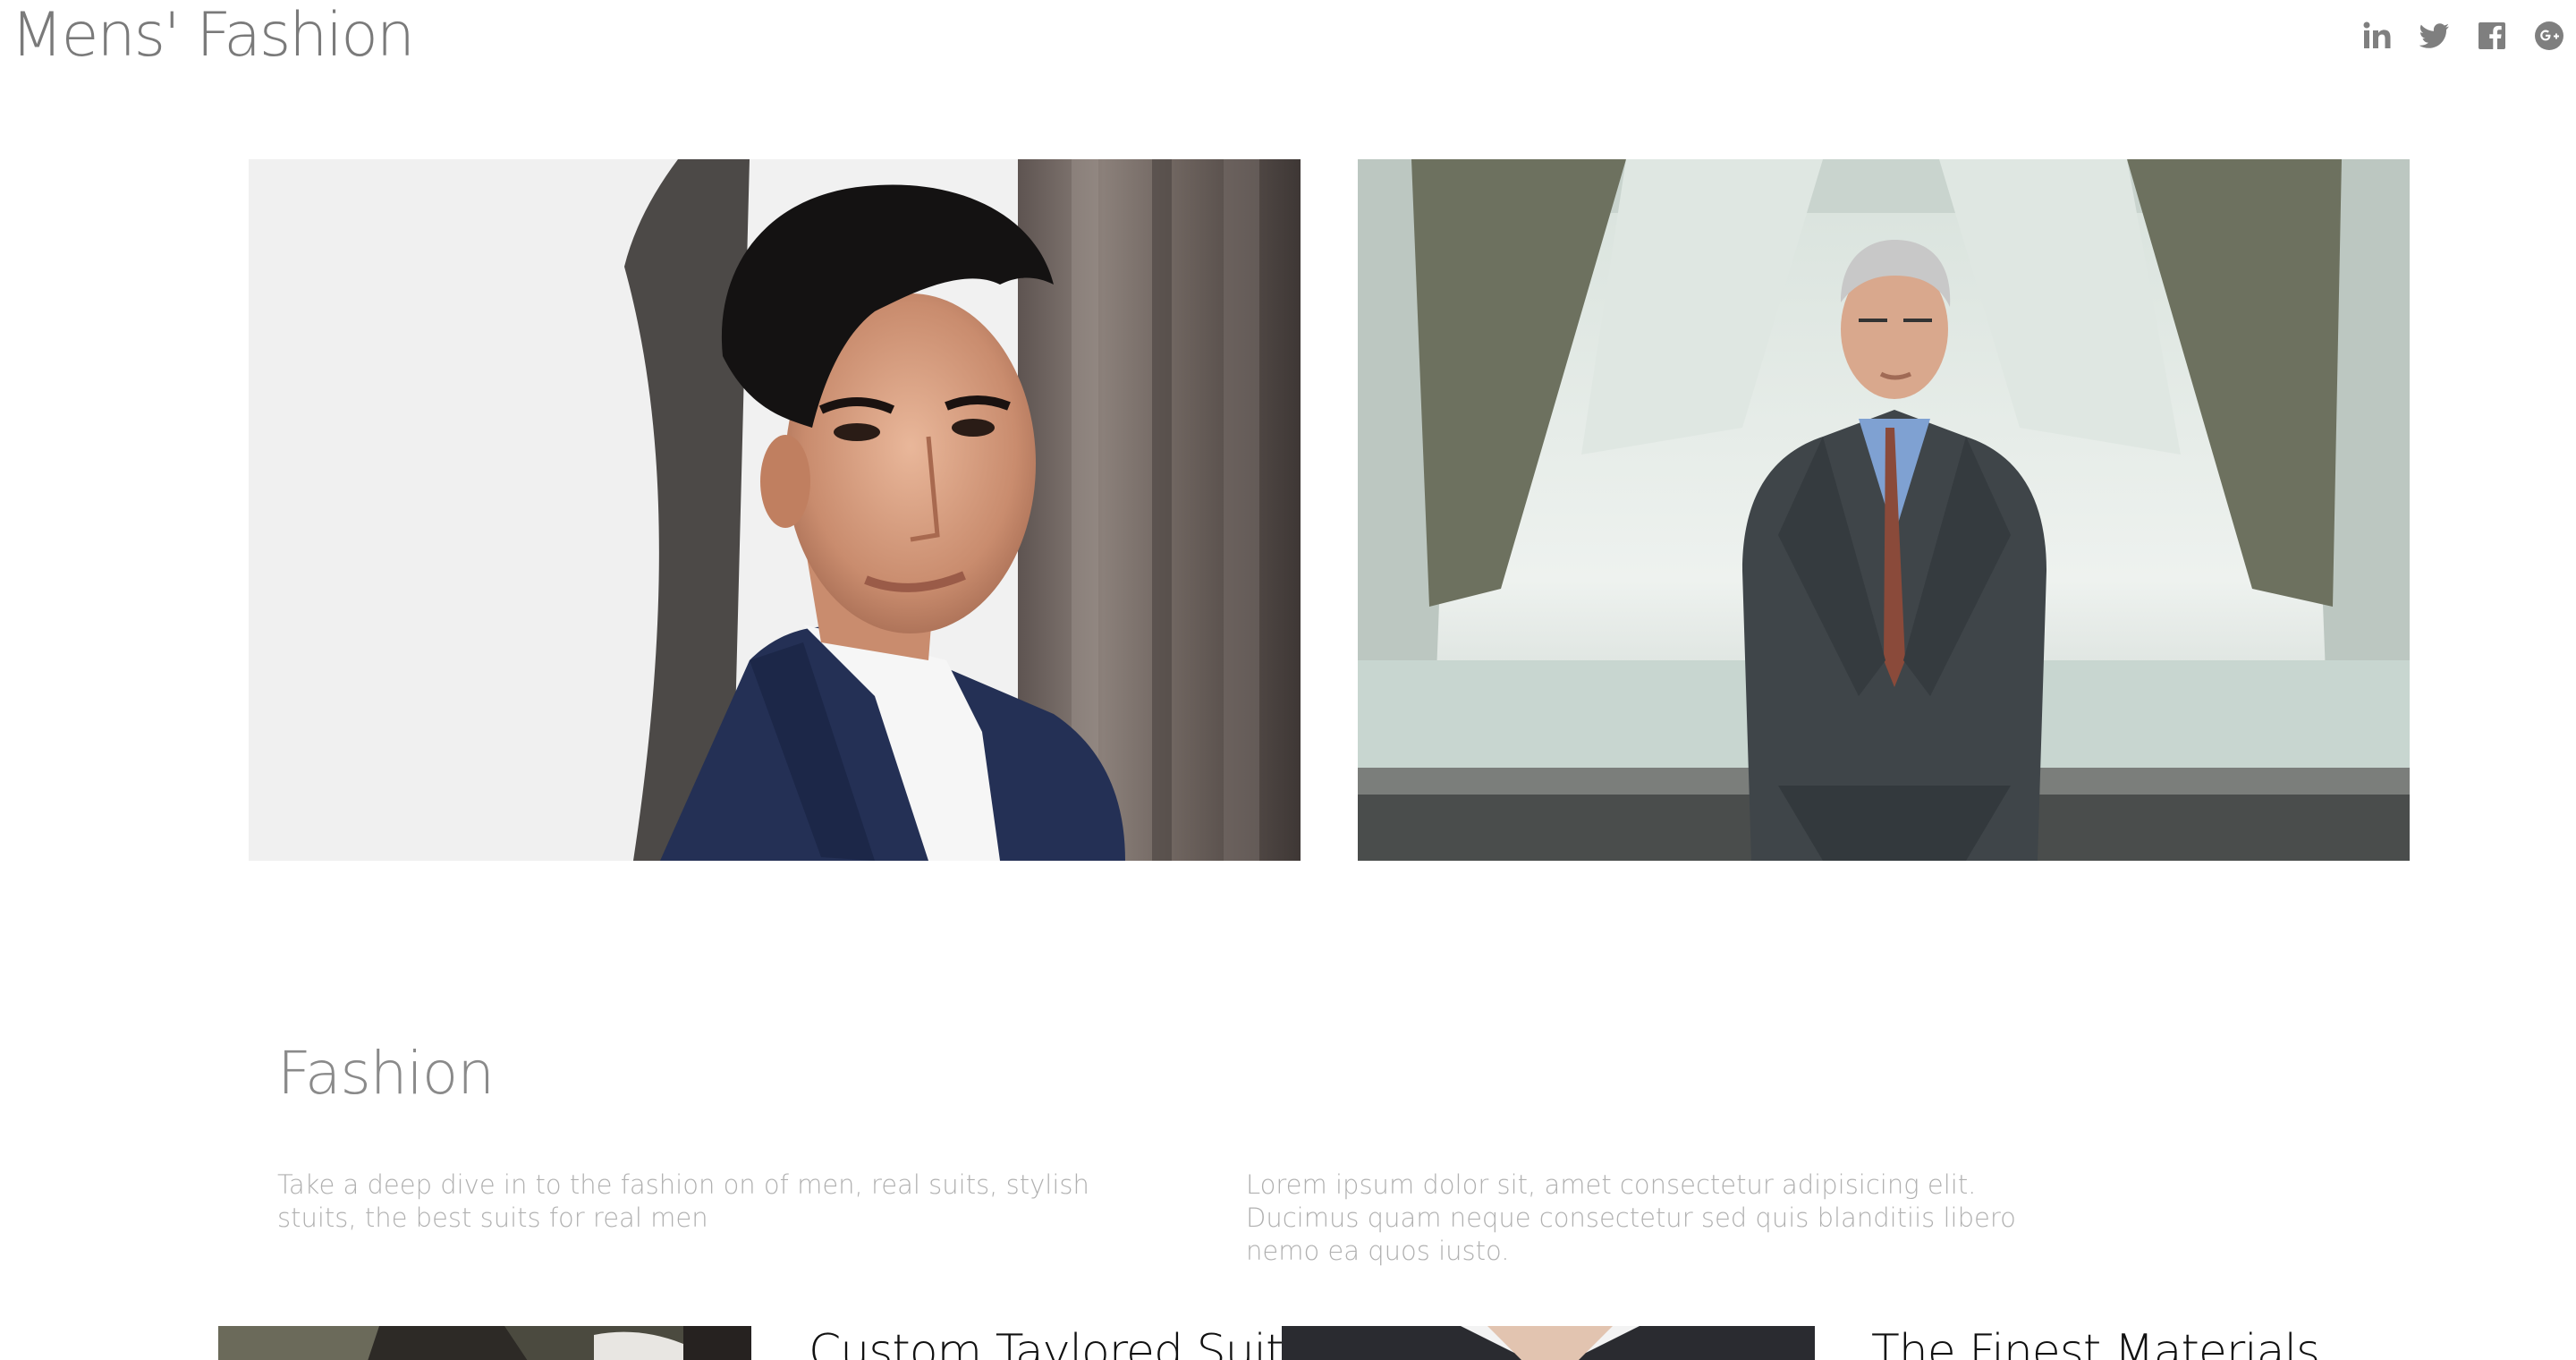 Image resolution: width=2576 pixels, height=1360 pixels. Describe the element at coordinates (2463, 36) in the screenshot. I see `social-links` at that location.